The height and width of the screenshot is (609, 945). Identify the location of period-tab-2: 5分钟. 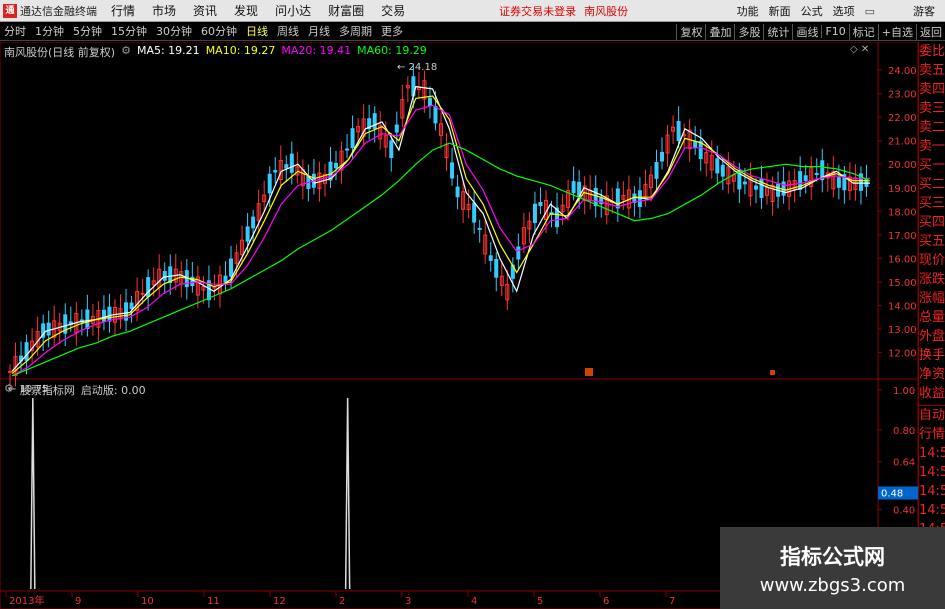
(87, 31).